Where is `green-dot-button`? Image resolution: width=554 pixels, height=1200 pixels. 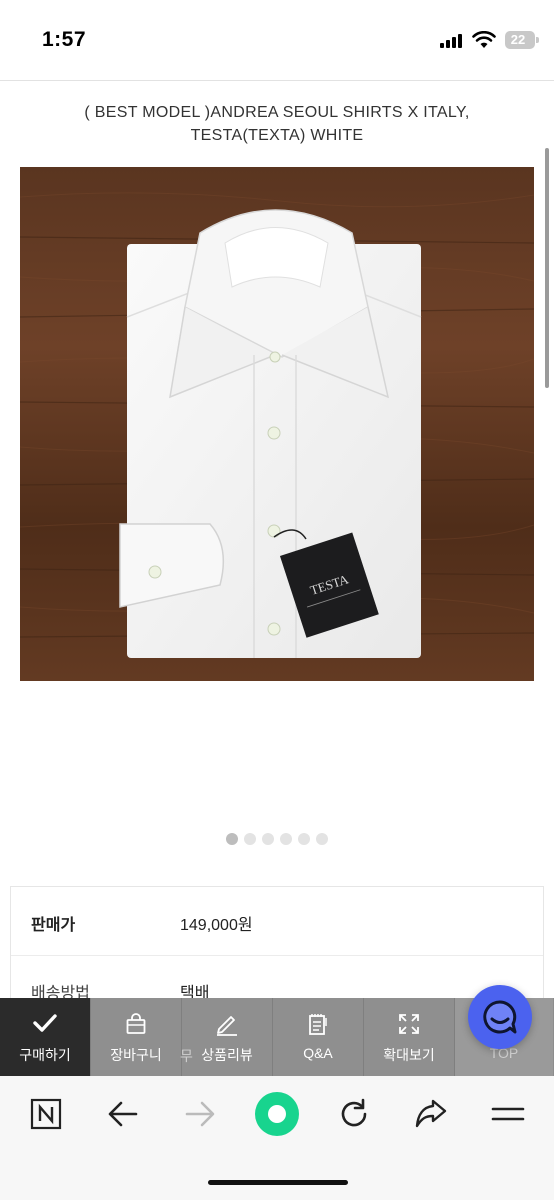
green-dot-button is located at coordinates (277, 1114).